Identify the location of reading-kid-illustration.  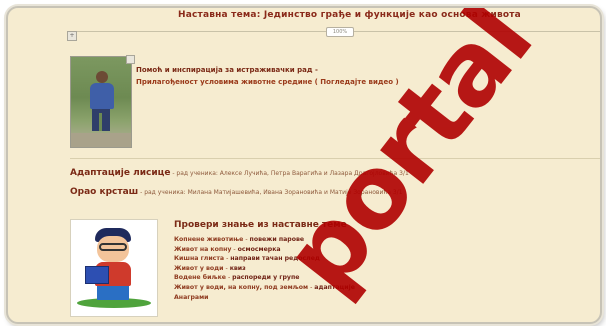
(114, 268).